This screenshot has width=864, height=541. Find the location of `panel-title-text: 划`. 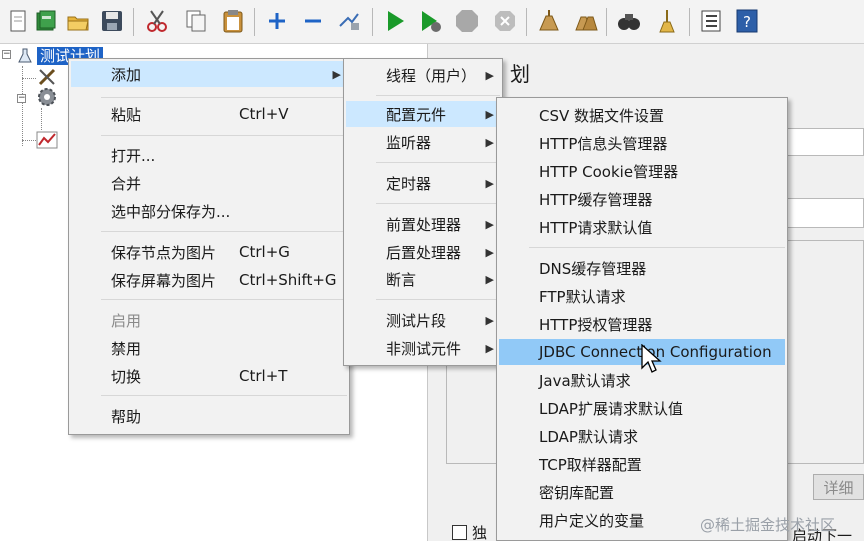

panel-title-text: 划 is located at coordinates (520, 74).